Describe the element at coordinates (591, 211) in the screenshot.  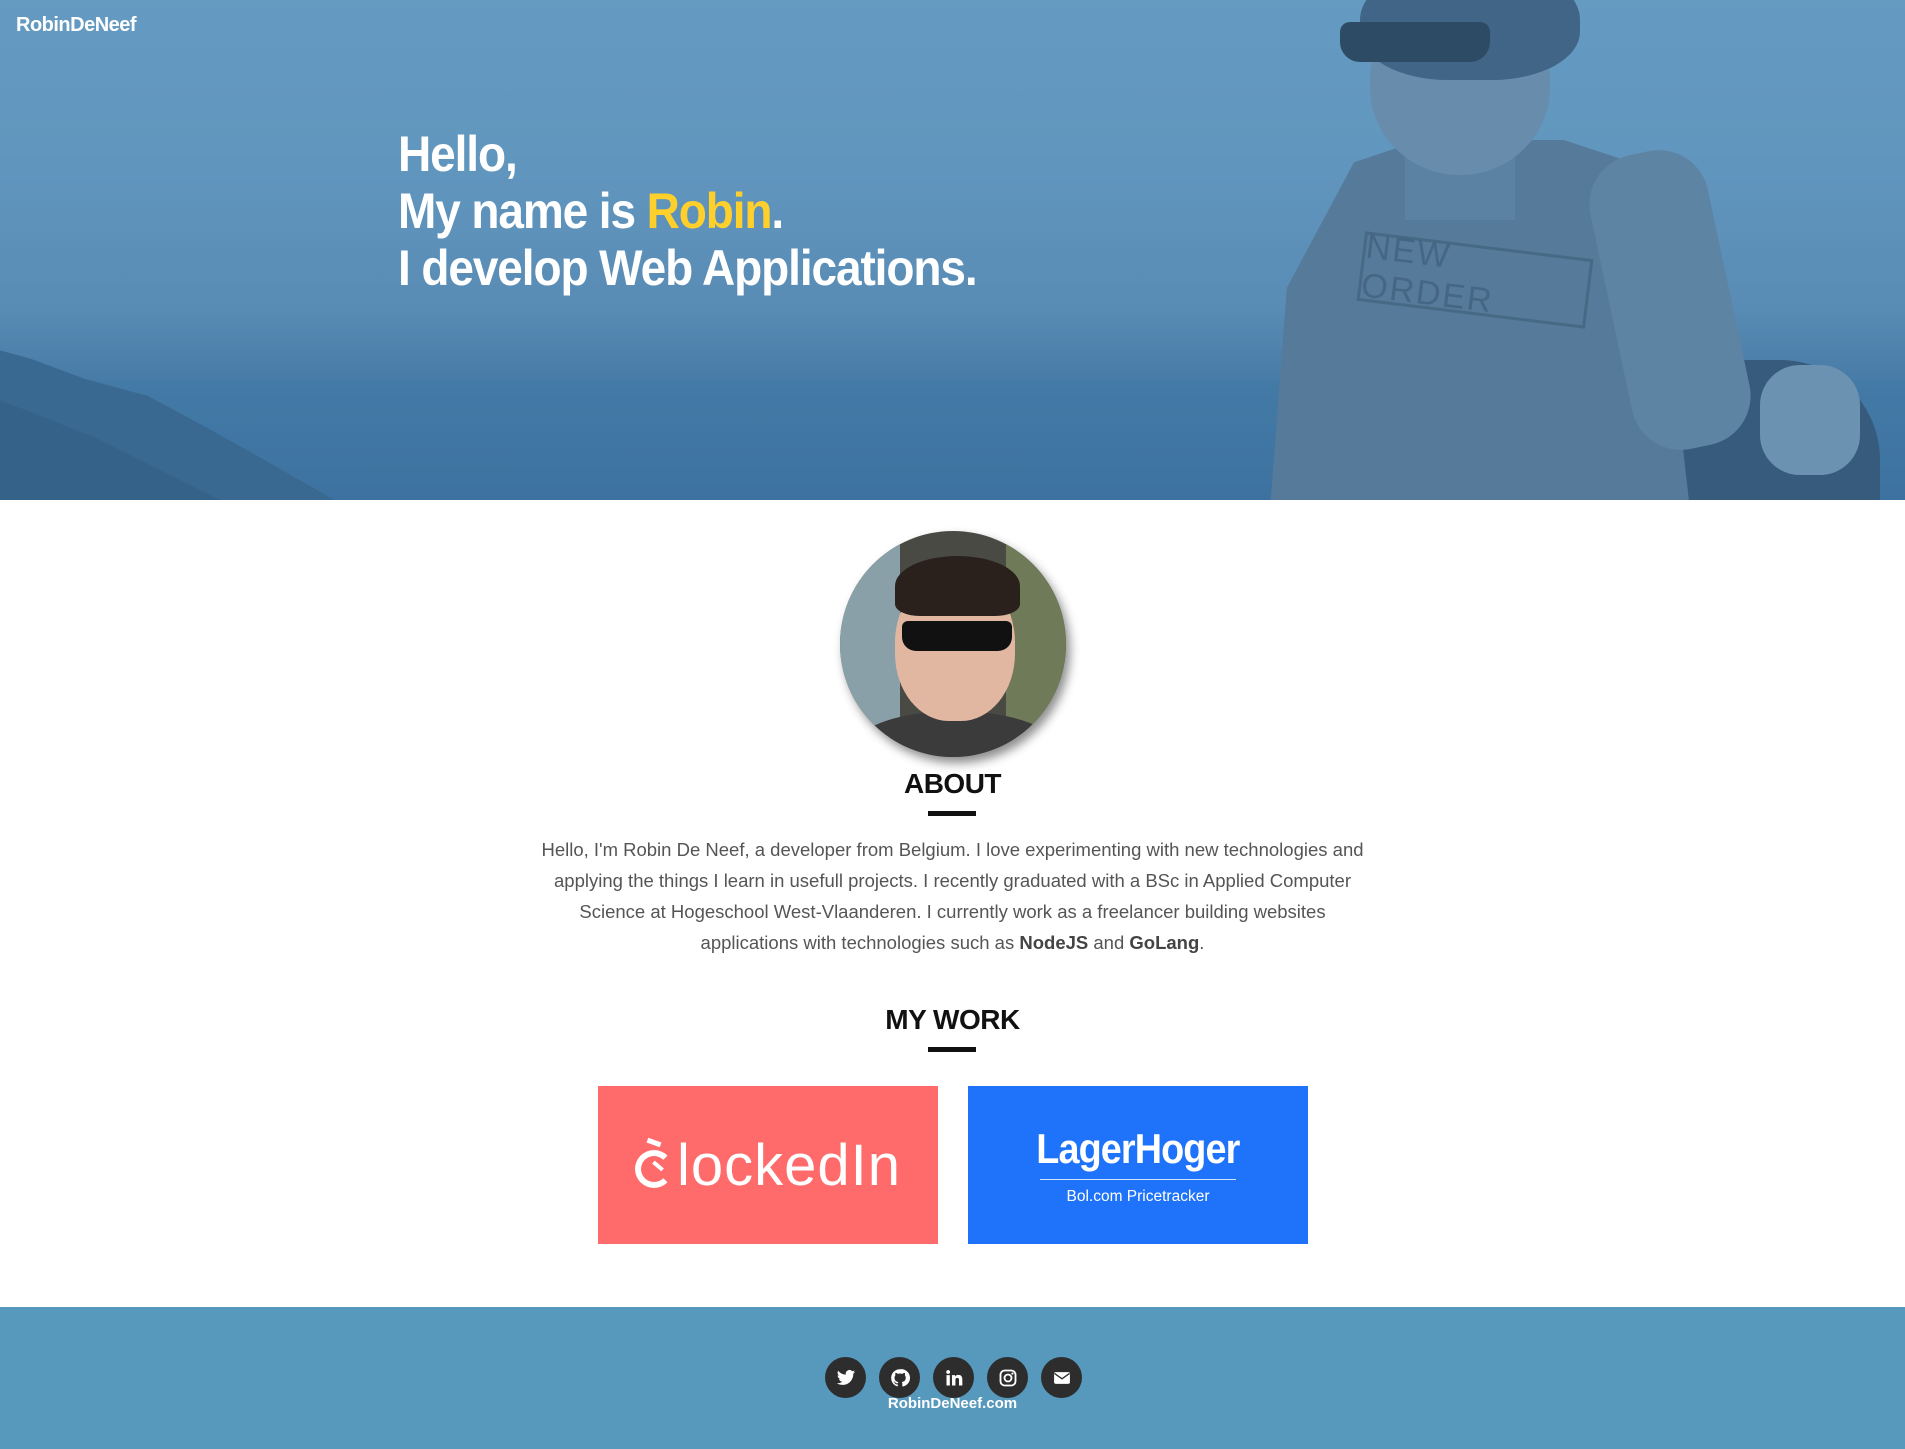
I see `hero-name-line: My name is Robin.` at that location.